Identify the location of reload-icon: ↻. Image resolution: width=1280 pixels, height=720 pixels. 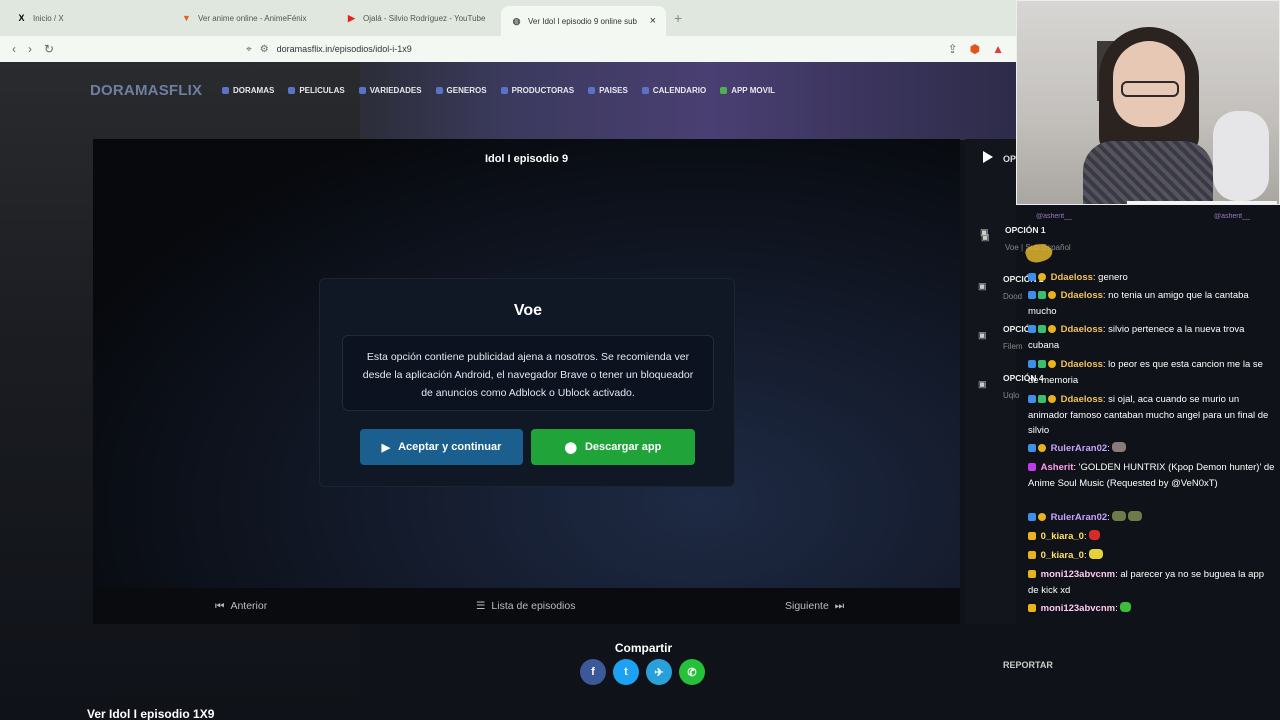
(49, 49).